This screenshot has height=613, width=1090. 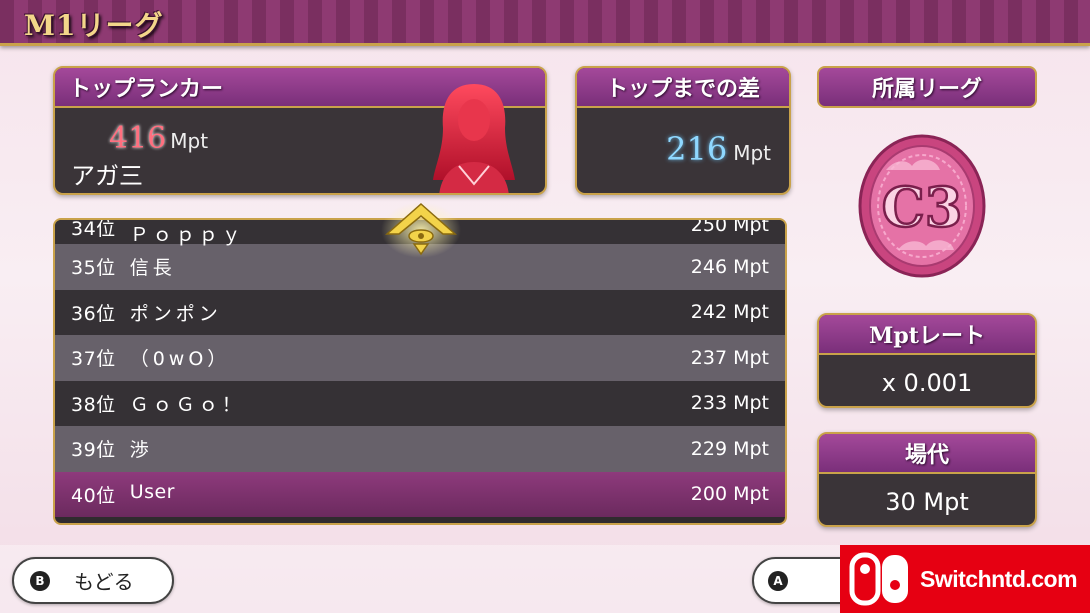 What do you see at coordinates (152, 268) in the screenshot?
I see `row-player-name: 信長` at bounding box center [152, 268].